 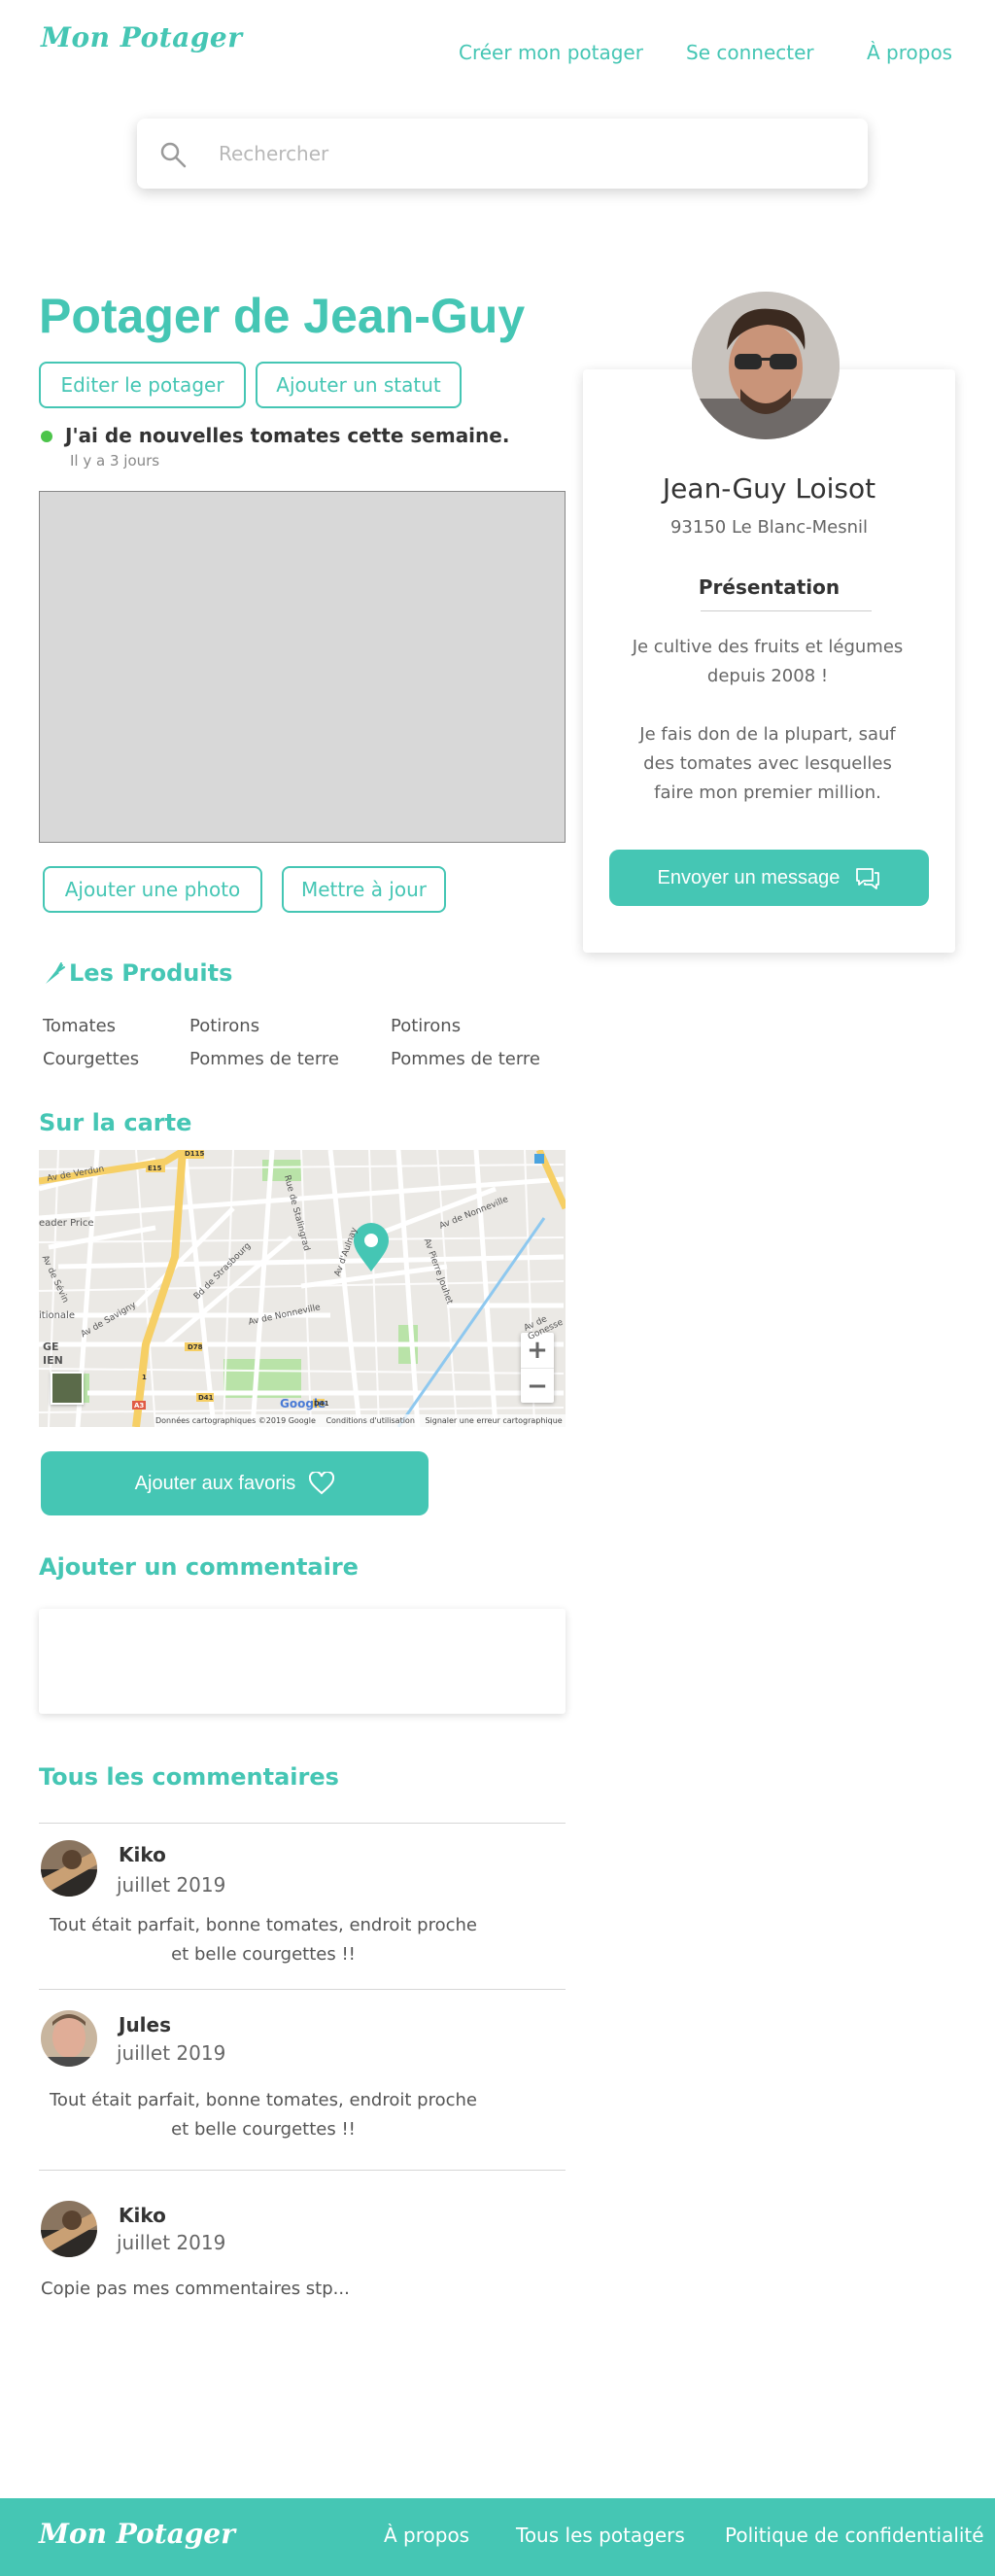 I want to click on presentation-divider, so click(x=787, y=610).